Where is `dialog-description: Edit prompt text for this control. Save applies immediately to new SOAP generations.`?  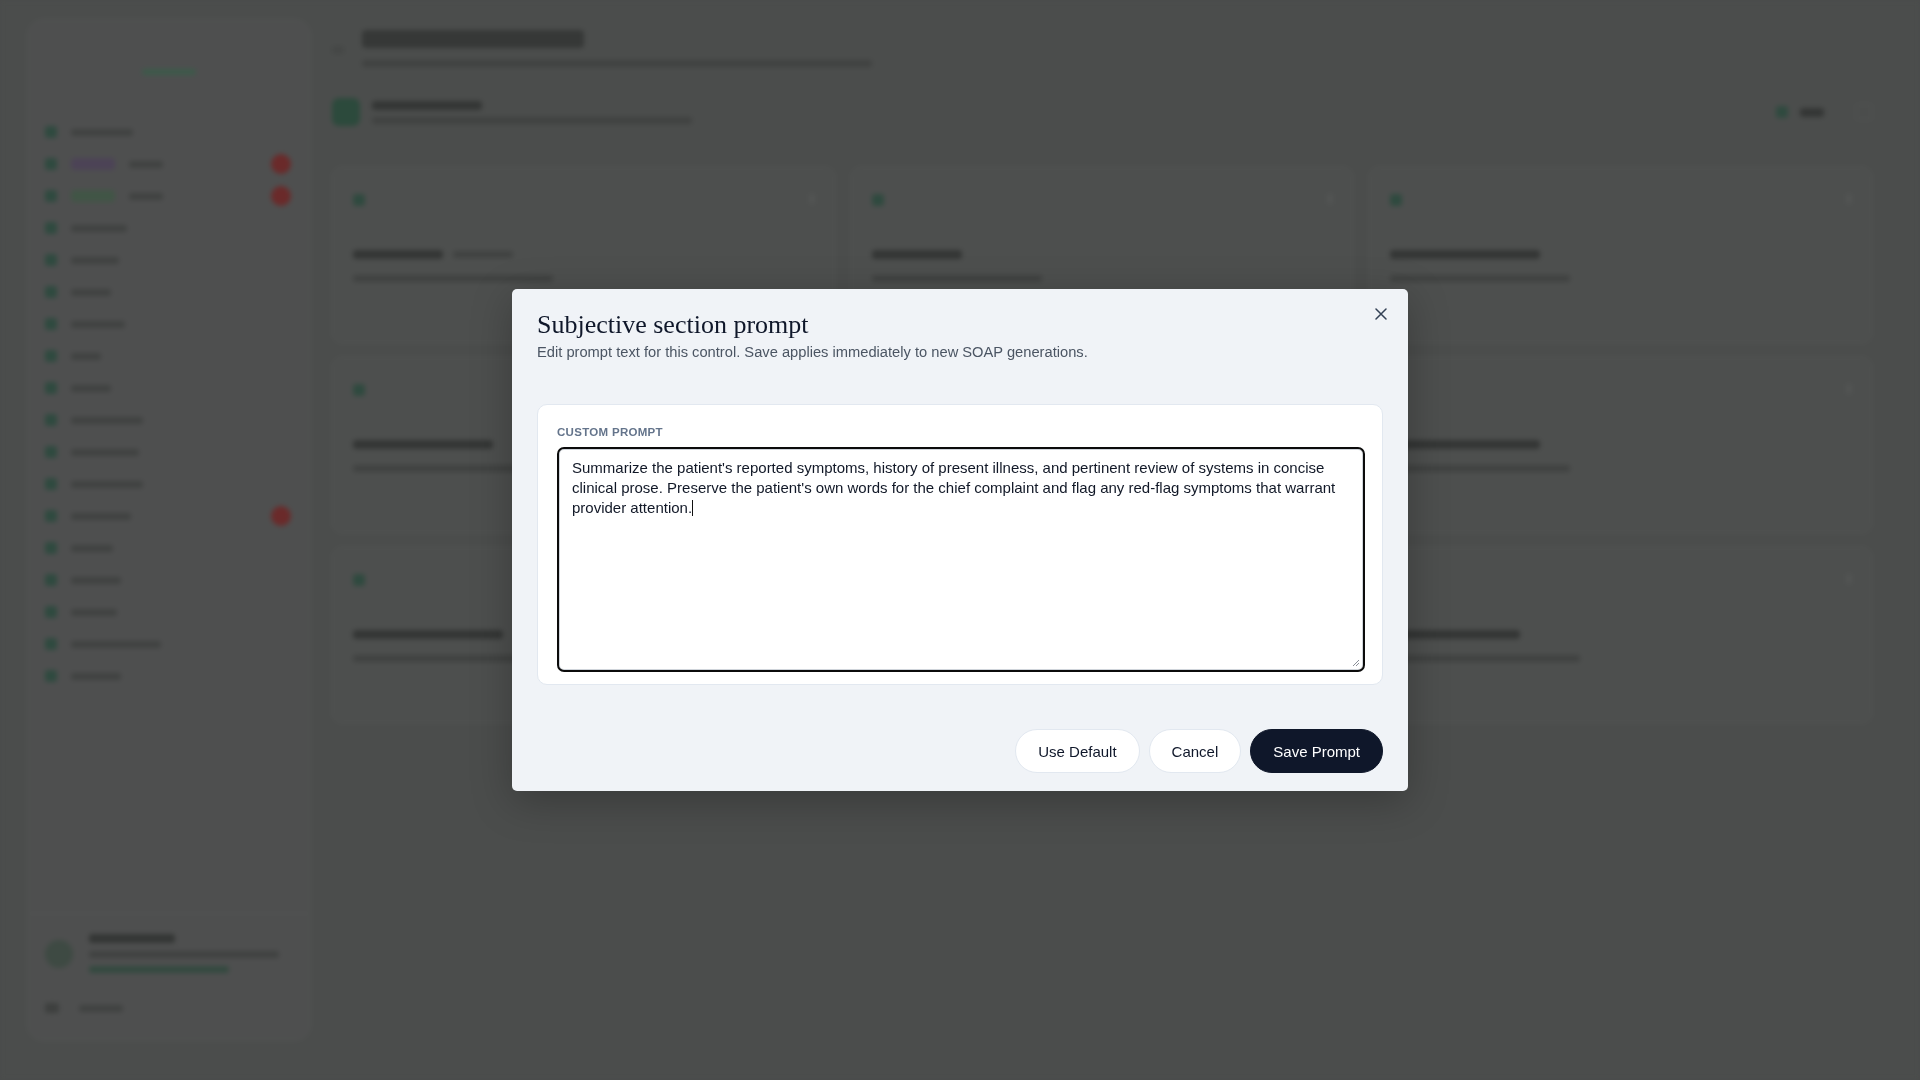 dialog-description: Edit prompt text for this control. Save applies immediately to new SOAP generations. is located at coordinates (812, 352).